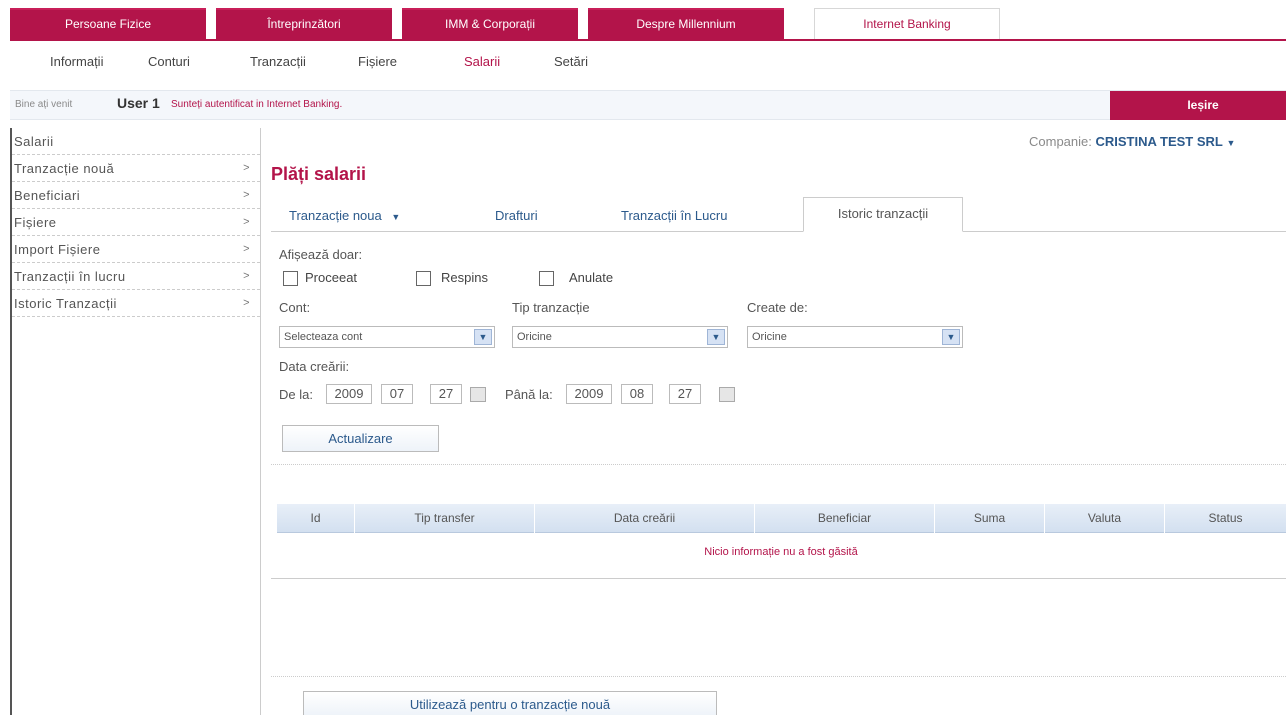 Image resolution: width=1286 pixels, height=715 pixels. I want to click on welcome-user: User 1, so click(138, 103).